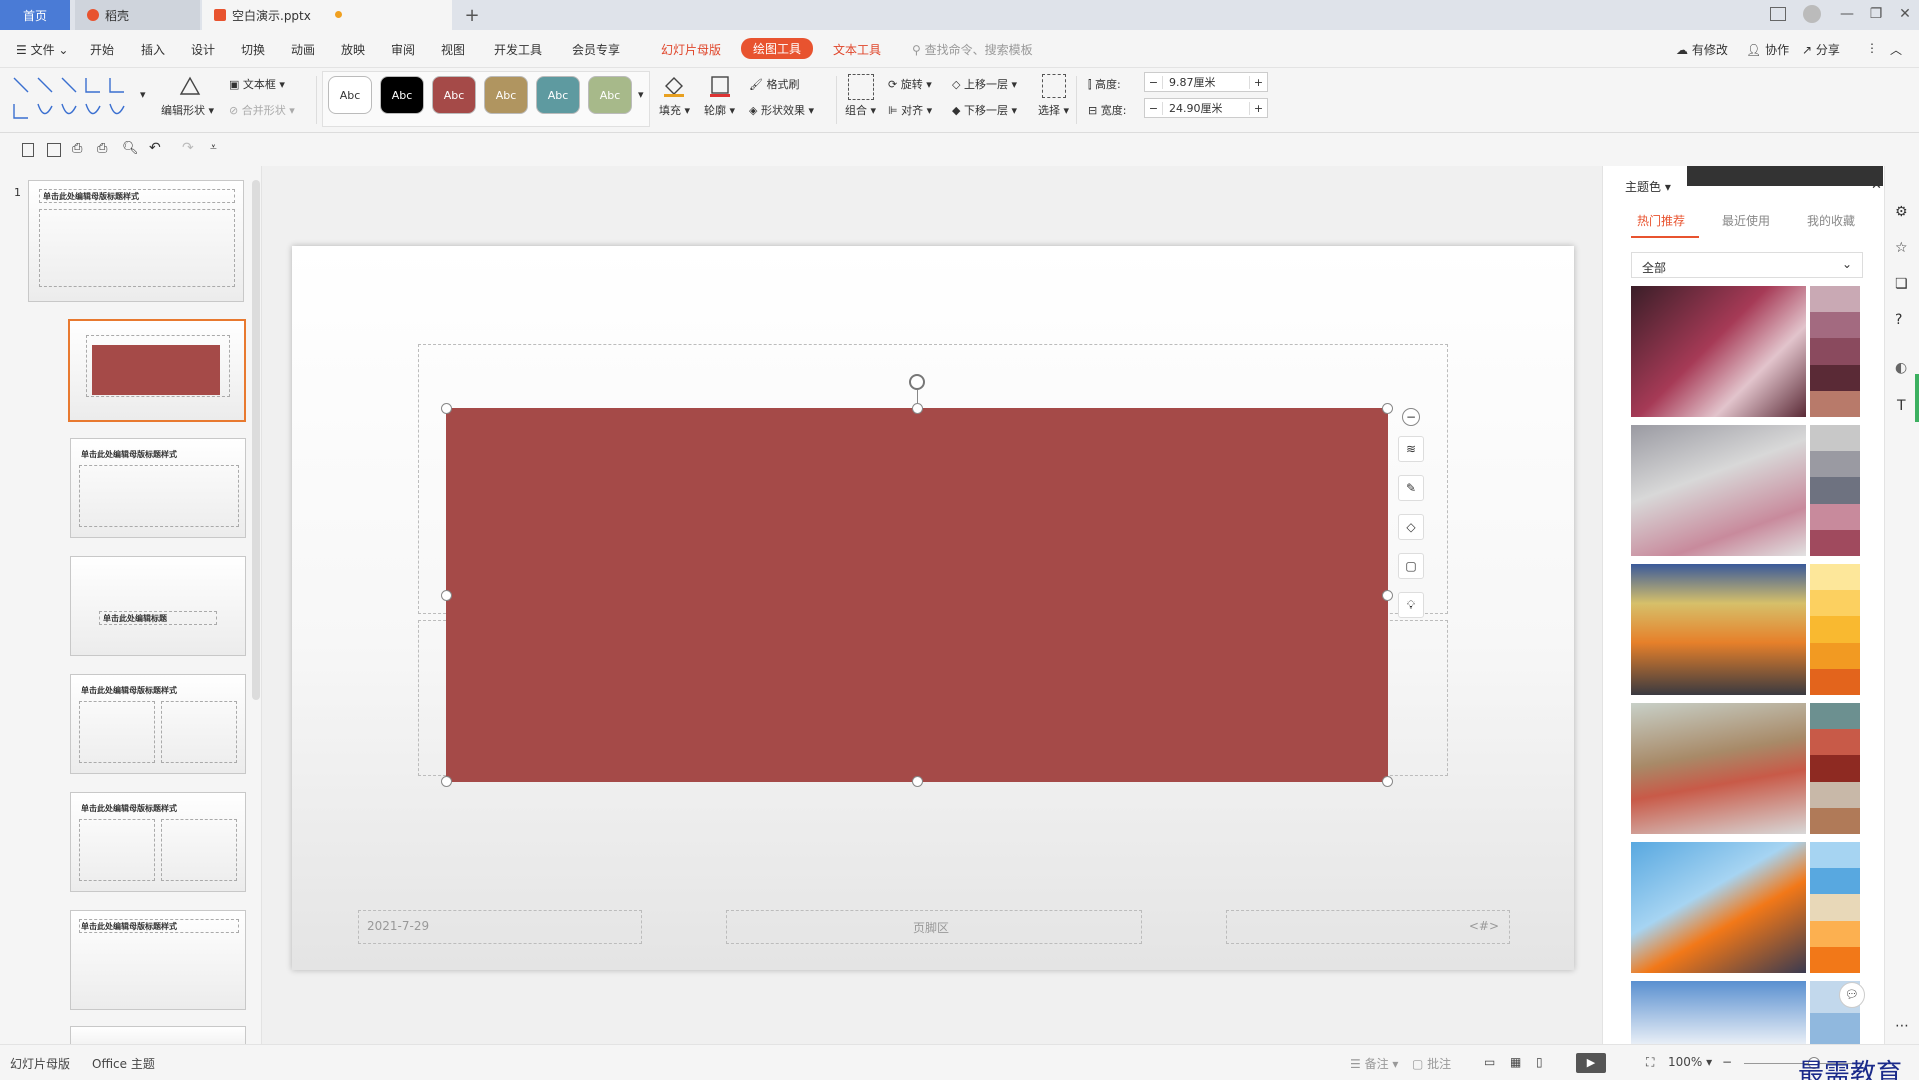 The image size is (1919, 1080). Describe the element at coordinates (1591, 1063) in the screenshot. I see `play-slideshow-button: ▶` at that location.